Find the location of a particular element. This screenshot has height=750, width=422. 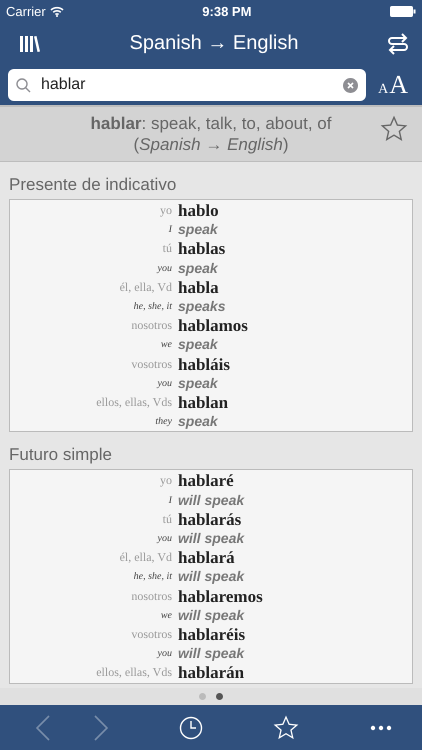

verb-form: hablaremos is located at coordinates (220, 596).